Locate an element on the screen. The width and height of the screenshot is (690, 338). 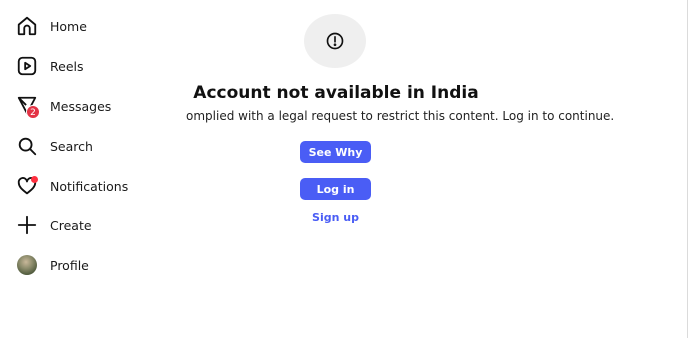
page-title: Account not available in India is located at coordinates (336, 93).